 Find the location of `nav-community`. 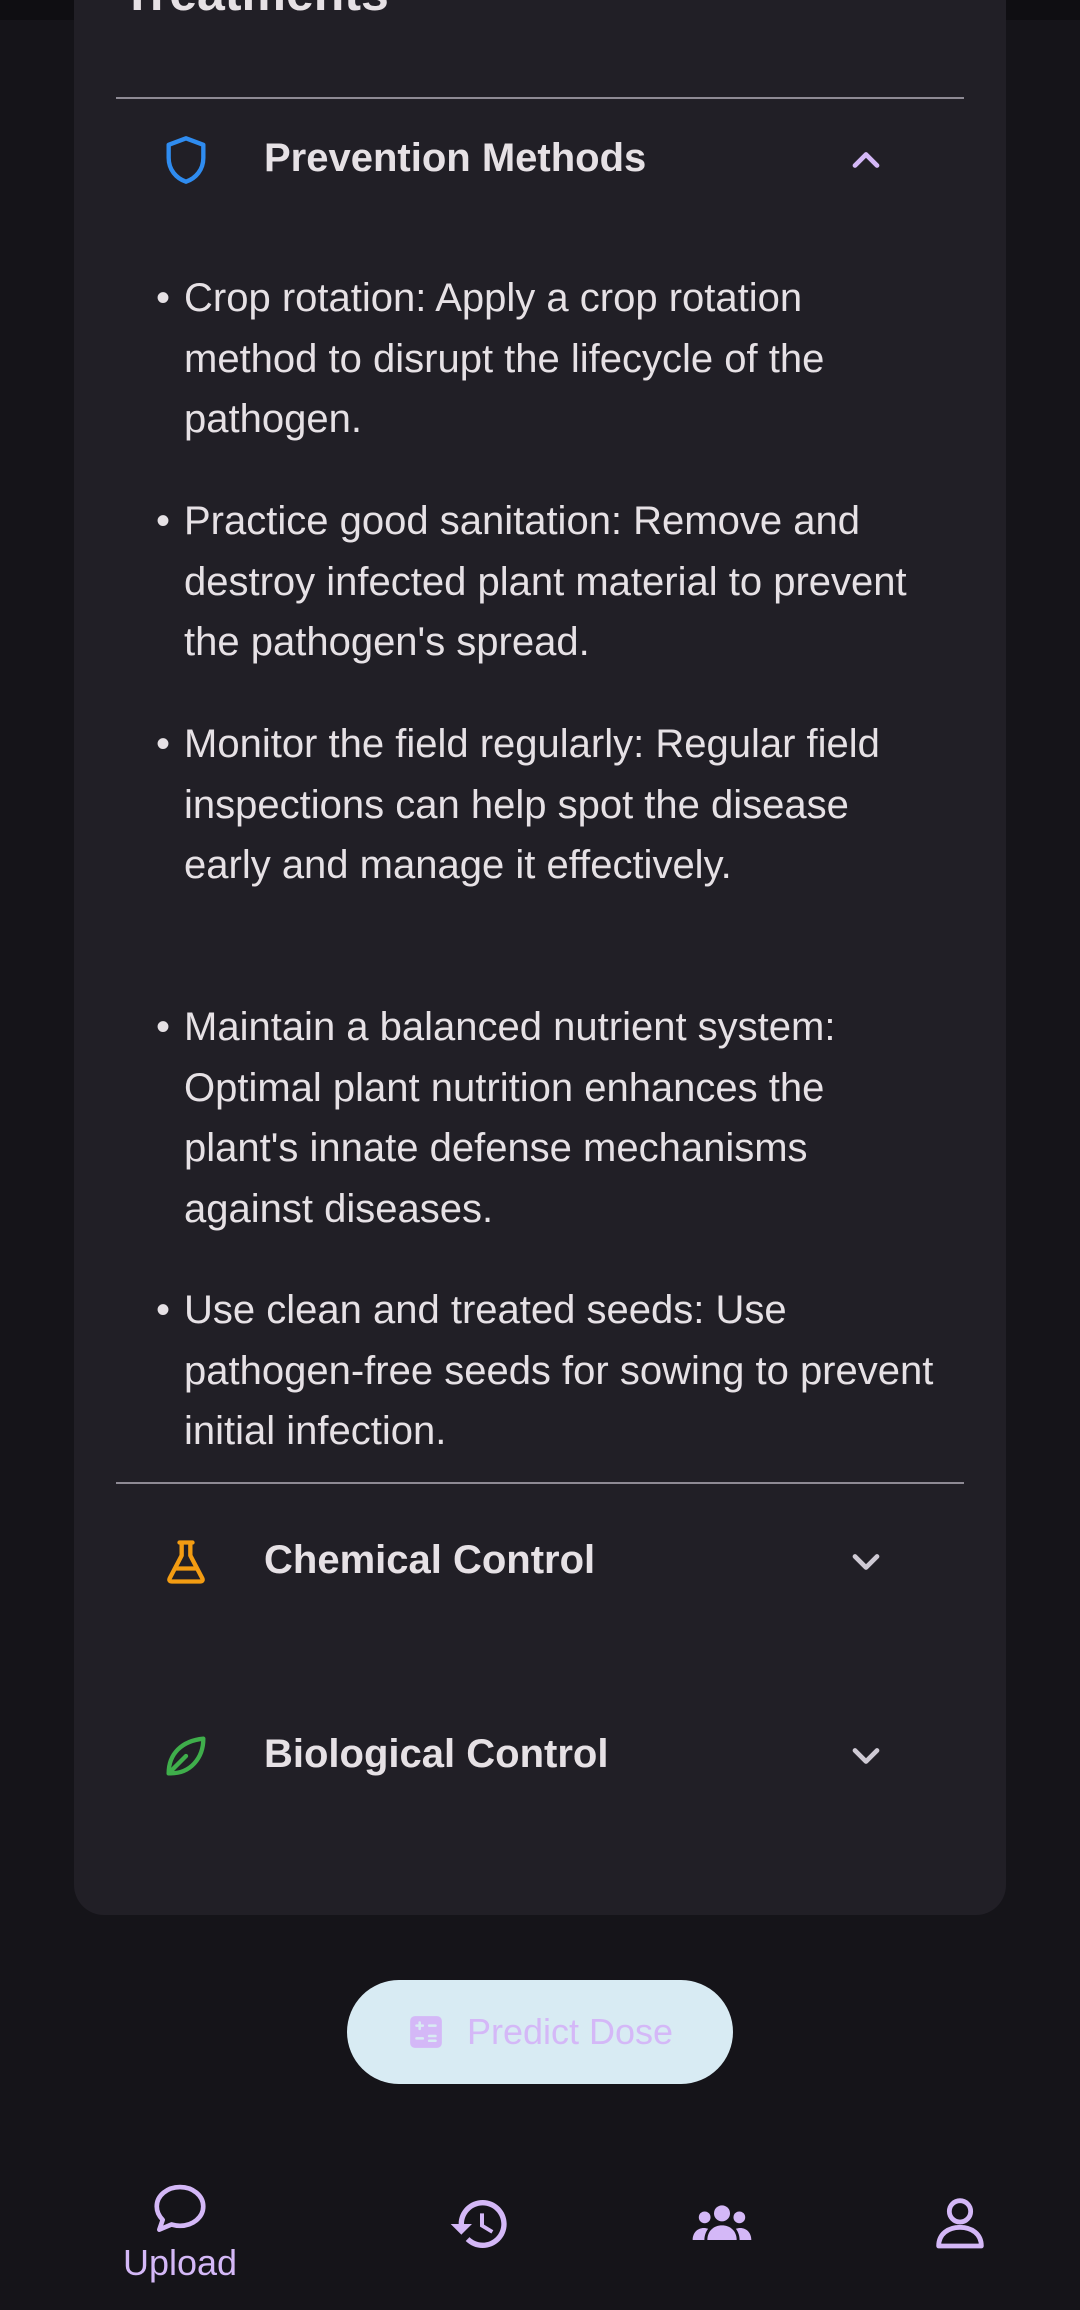

nav-community is located at coordinates (720, 2225).